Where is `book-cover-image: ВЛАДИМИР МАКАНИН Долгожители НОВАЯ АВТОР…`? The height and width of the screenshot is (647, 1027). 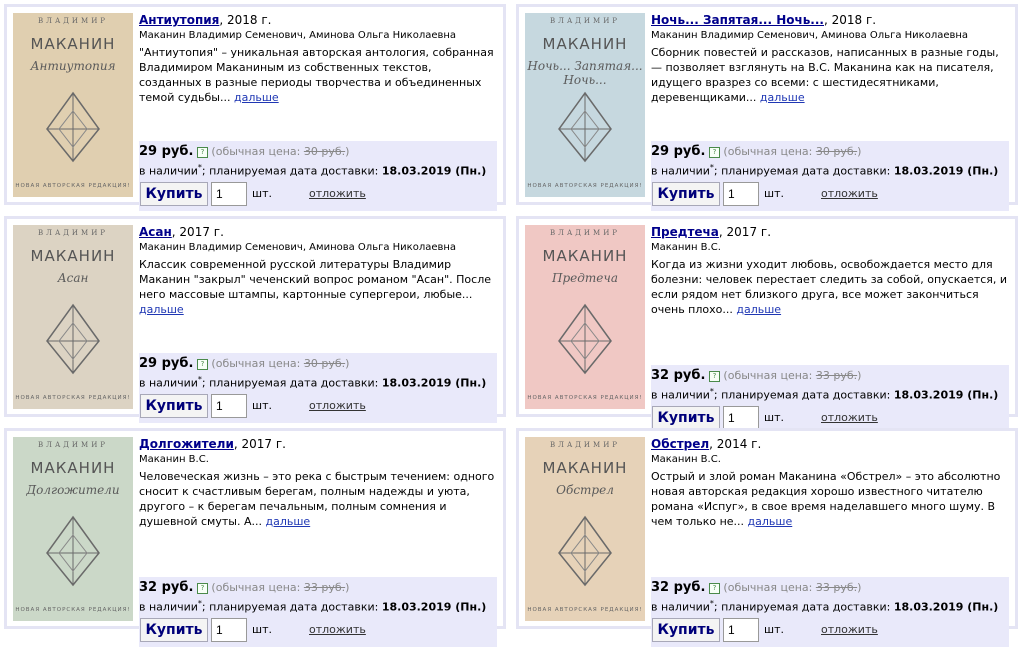 book-cover-image: ВЛАДИМИР МАКАНИН Долгожители НОВАЯ АВТОР… is located at coordinates (73, 529).